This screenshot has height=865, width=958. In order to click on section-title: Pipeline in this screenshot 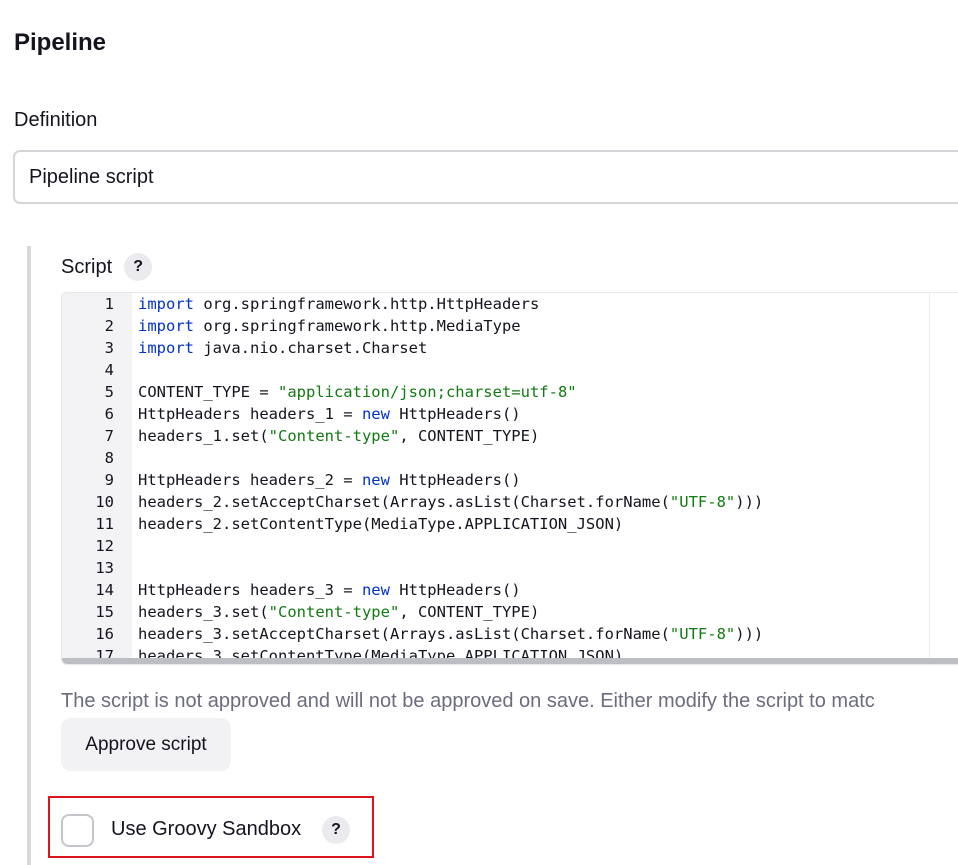, I will do `click(60, 42)`.